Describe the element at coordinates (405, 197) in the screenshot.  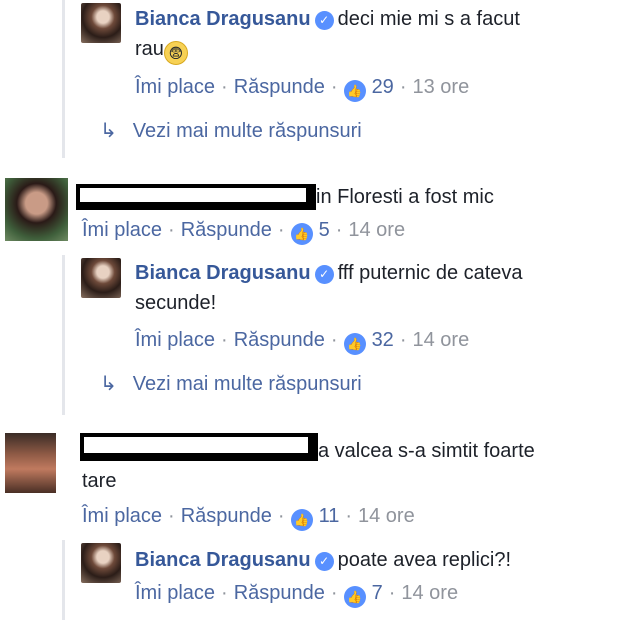
I see `comment-text: in Floresti a fost mic` at that location.